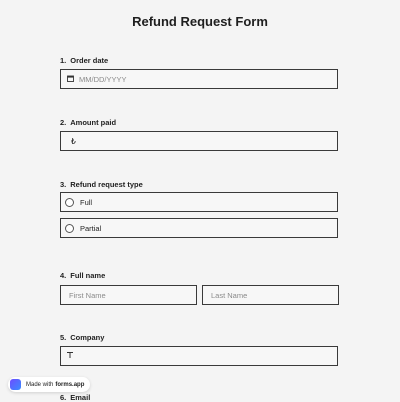 This screenshot has width=400, height=402. Describe the element at coordinates (199, 141) in the screenshot. I see `amount-paid-input: ₺` at that location.